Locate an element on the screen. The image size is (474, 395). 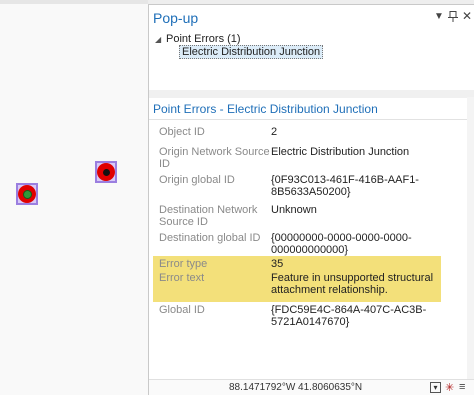
attribute-row: Object ID 2 is located at coordinates (297, 133).